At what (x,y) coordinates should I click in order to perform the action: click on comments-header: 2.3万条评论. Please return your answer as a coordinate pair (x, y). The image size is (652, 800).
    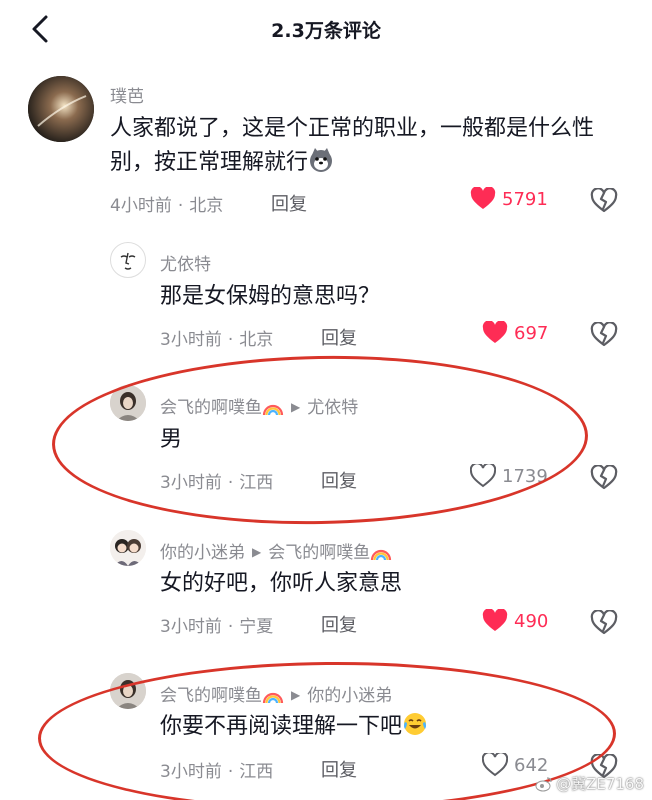
    Looking at the image, I should click on (326, 29).